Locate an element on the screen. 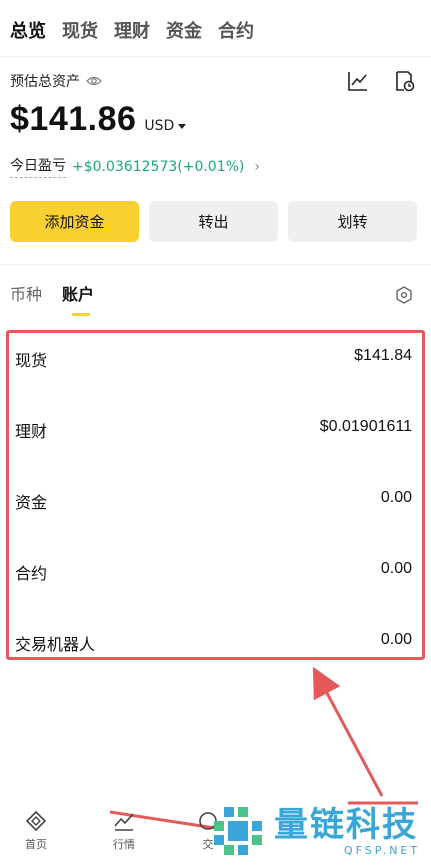  account-name: 资金 is located at coordinates (31, 502).